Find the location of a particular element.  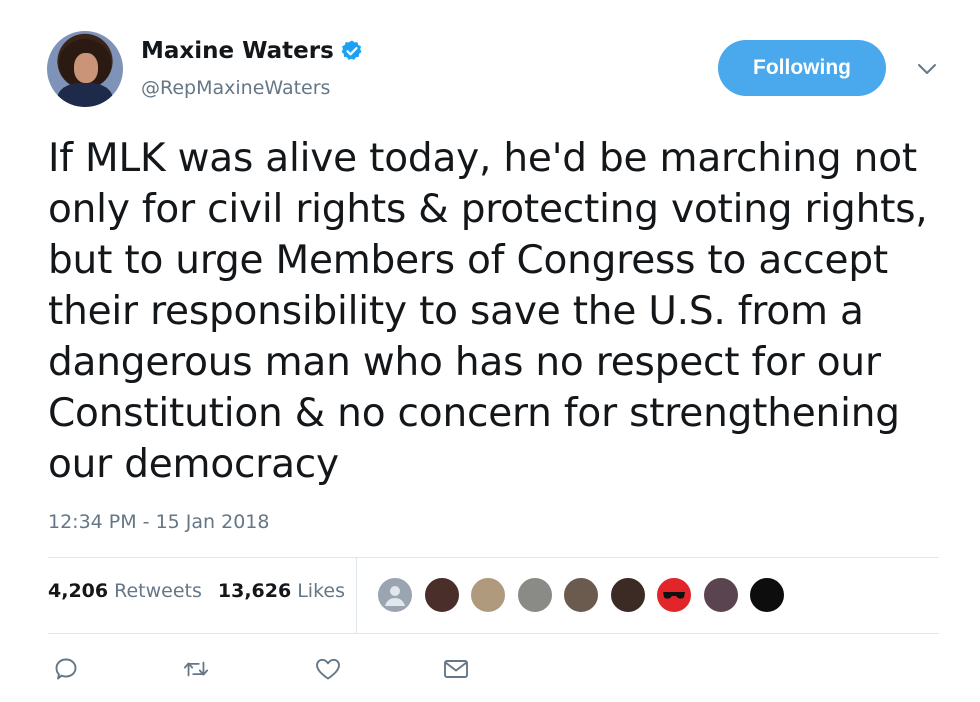

likes-stat: 13,626 Likes is located at coordinates (281, 591).